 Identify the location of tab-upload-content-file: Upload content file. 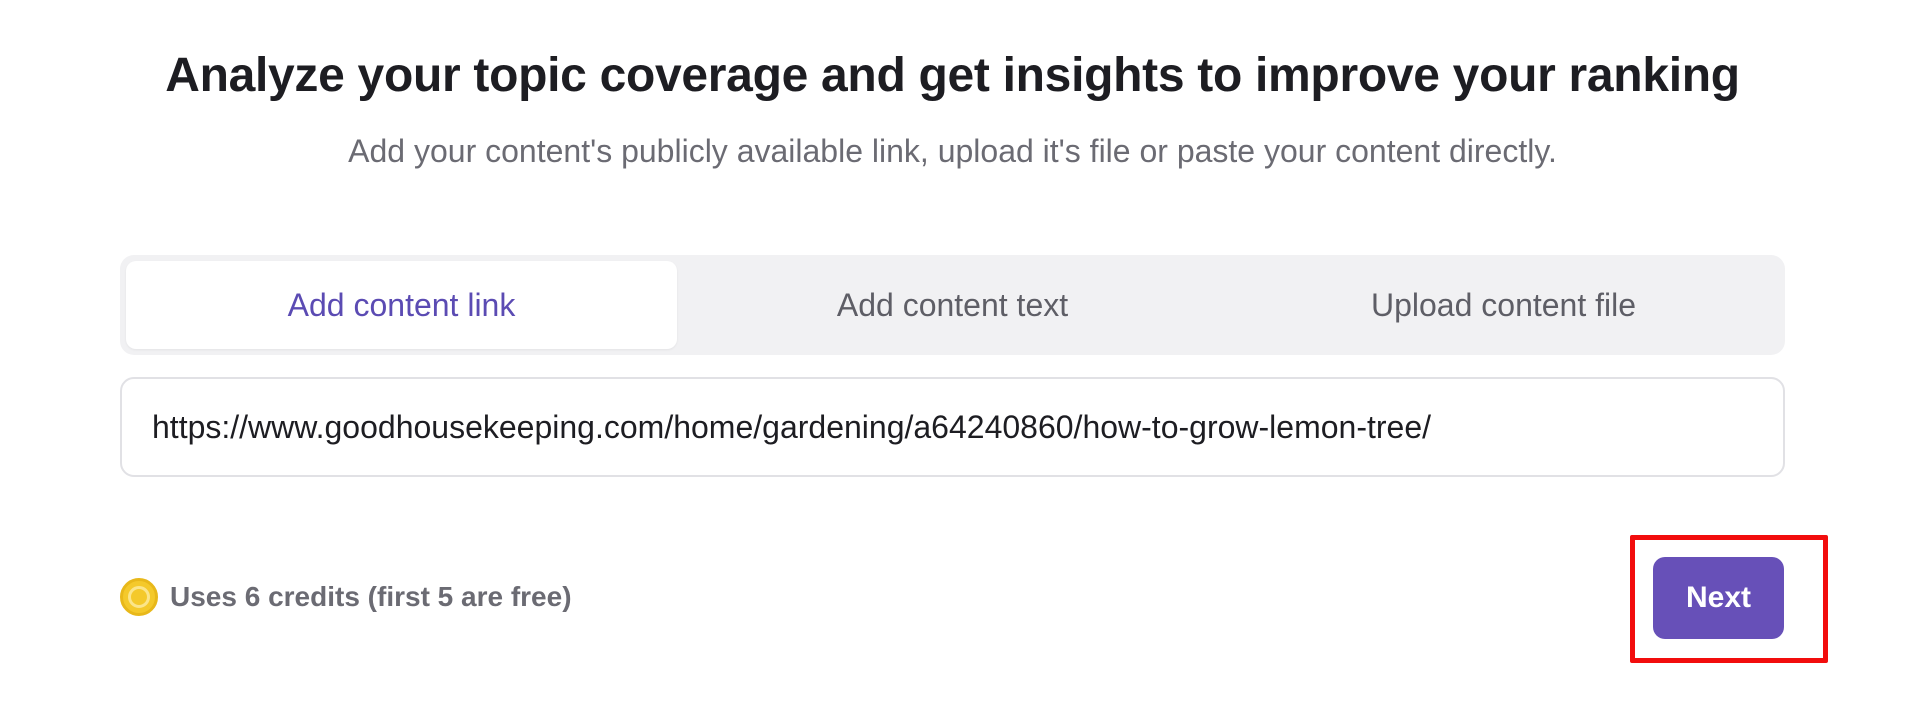
(1503, 305).